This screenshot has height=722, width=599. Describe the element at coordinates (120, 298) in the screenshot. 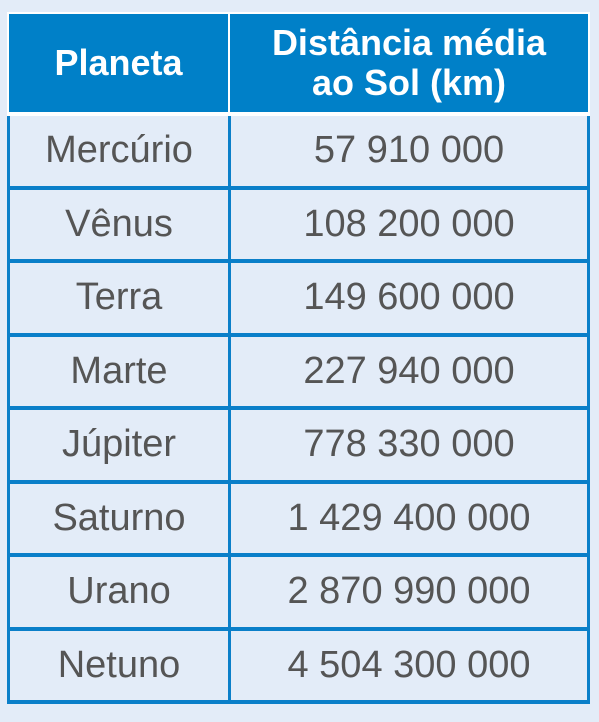

I see `planet-cell: Terra` at that location.